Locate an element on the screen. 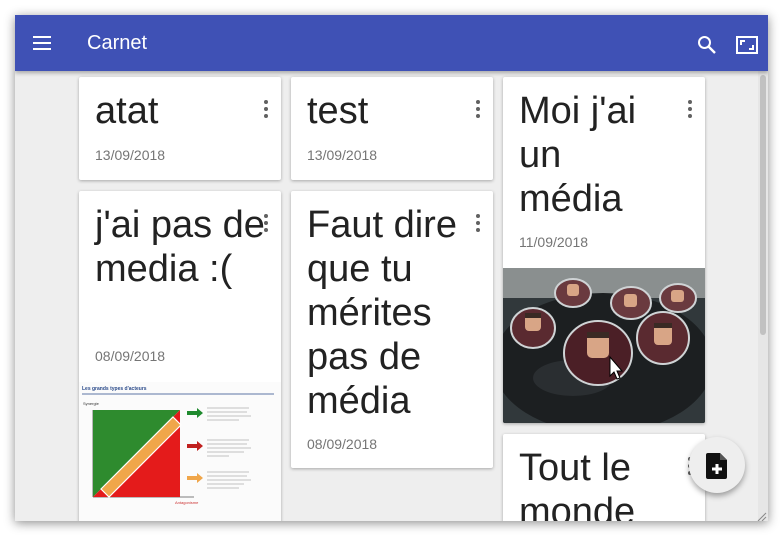 The width and height of the screenshot is (783, 536). menu-icon is located at coordinates (43, 43).